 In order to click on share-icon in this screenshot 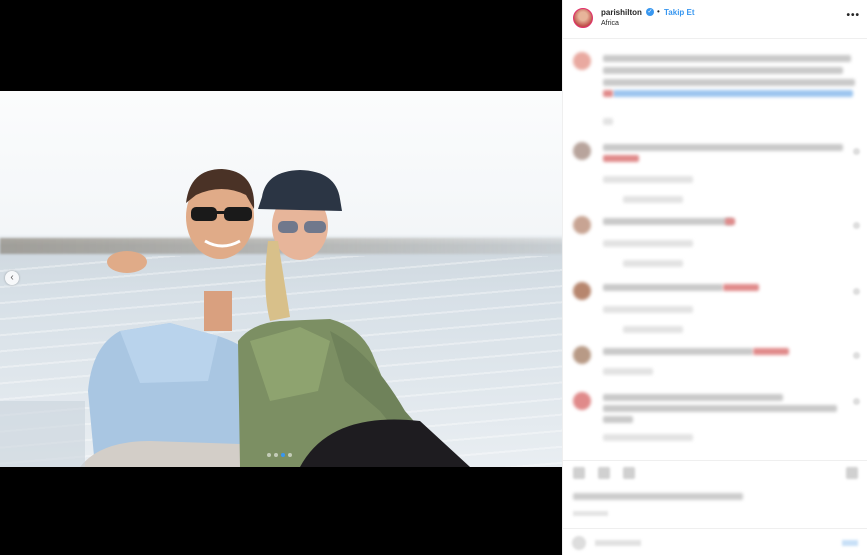, I will do `click(629, 473)`.